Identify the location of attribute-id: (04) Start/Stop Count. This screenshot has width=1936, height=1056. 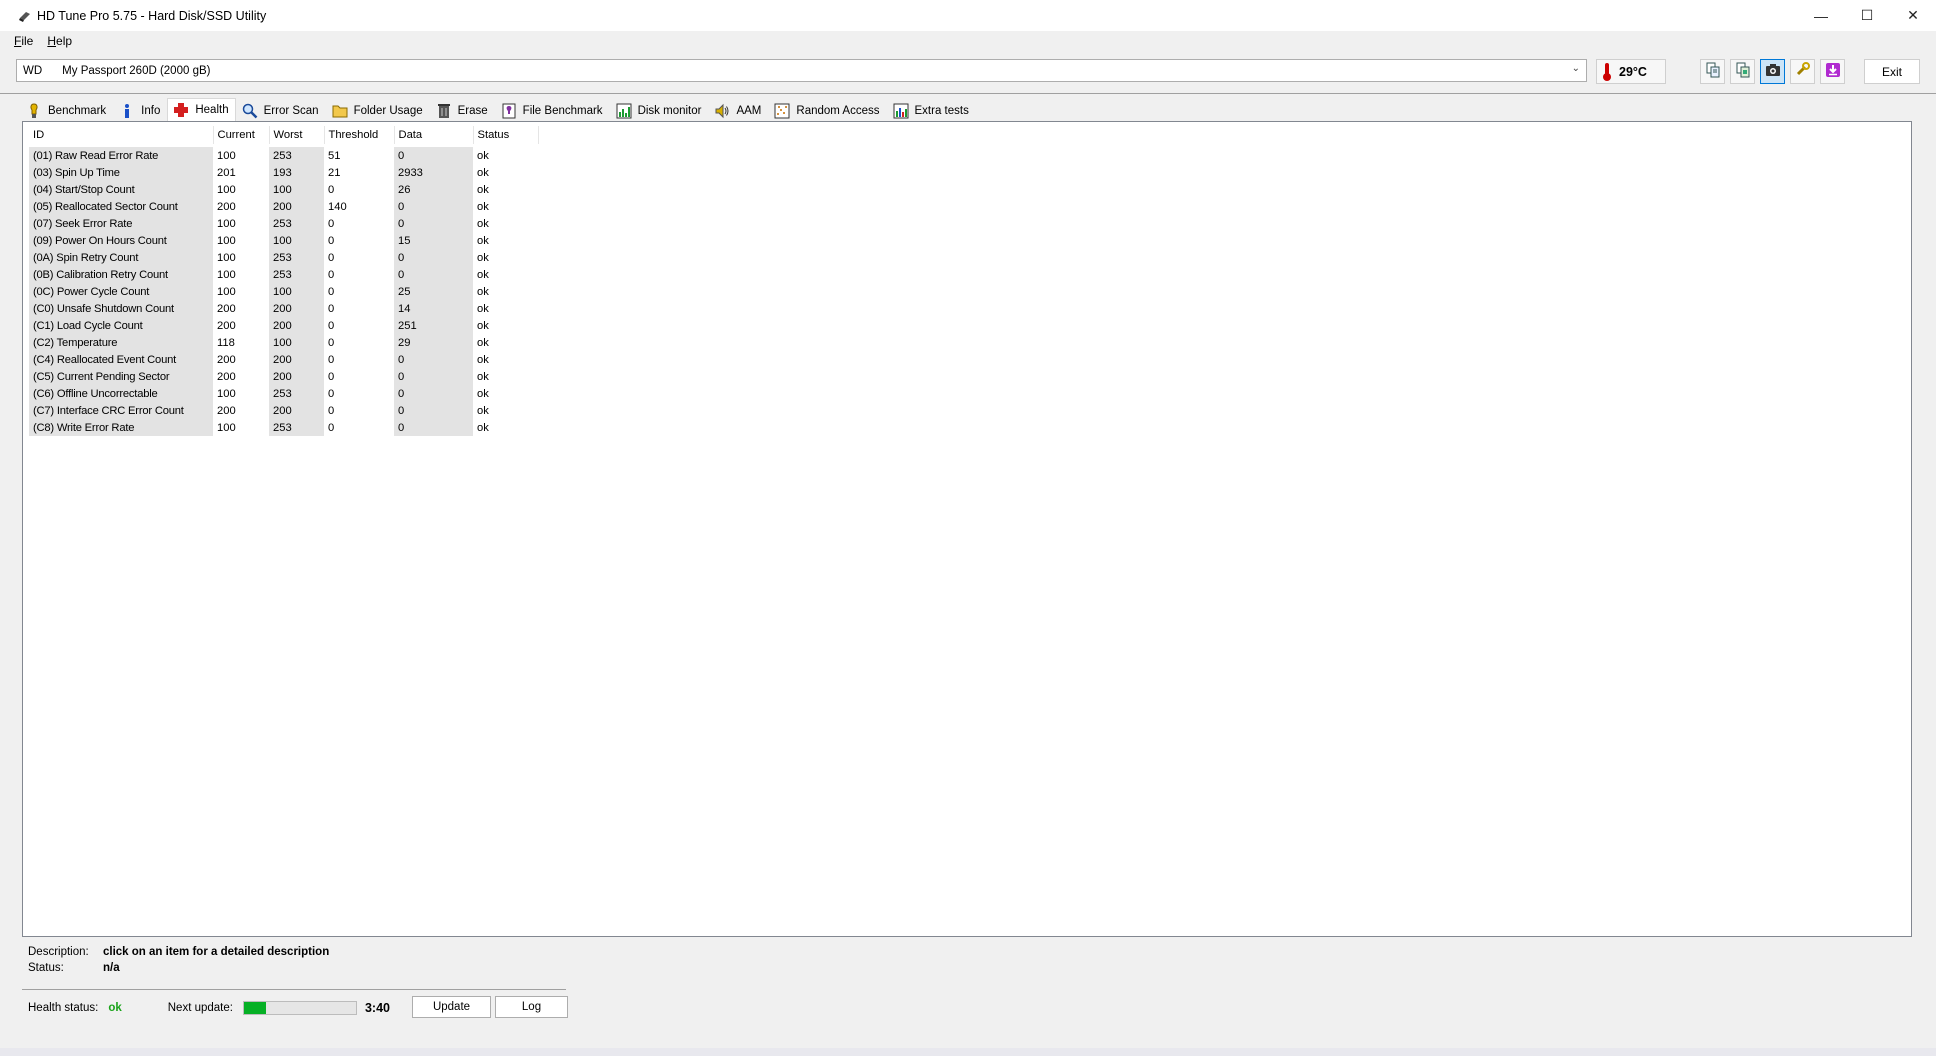
(121, 189).